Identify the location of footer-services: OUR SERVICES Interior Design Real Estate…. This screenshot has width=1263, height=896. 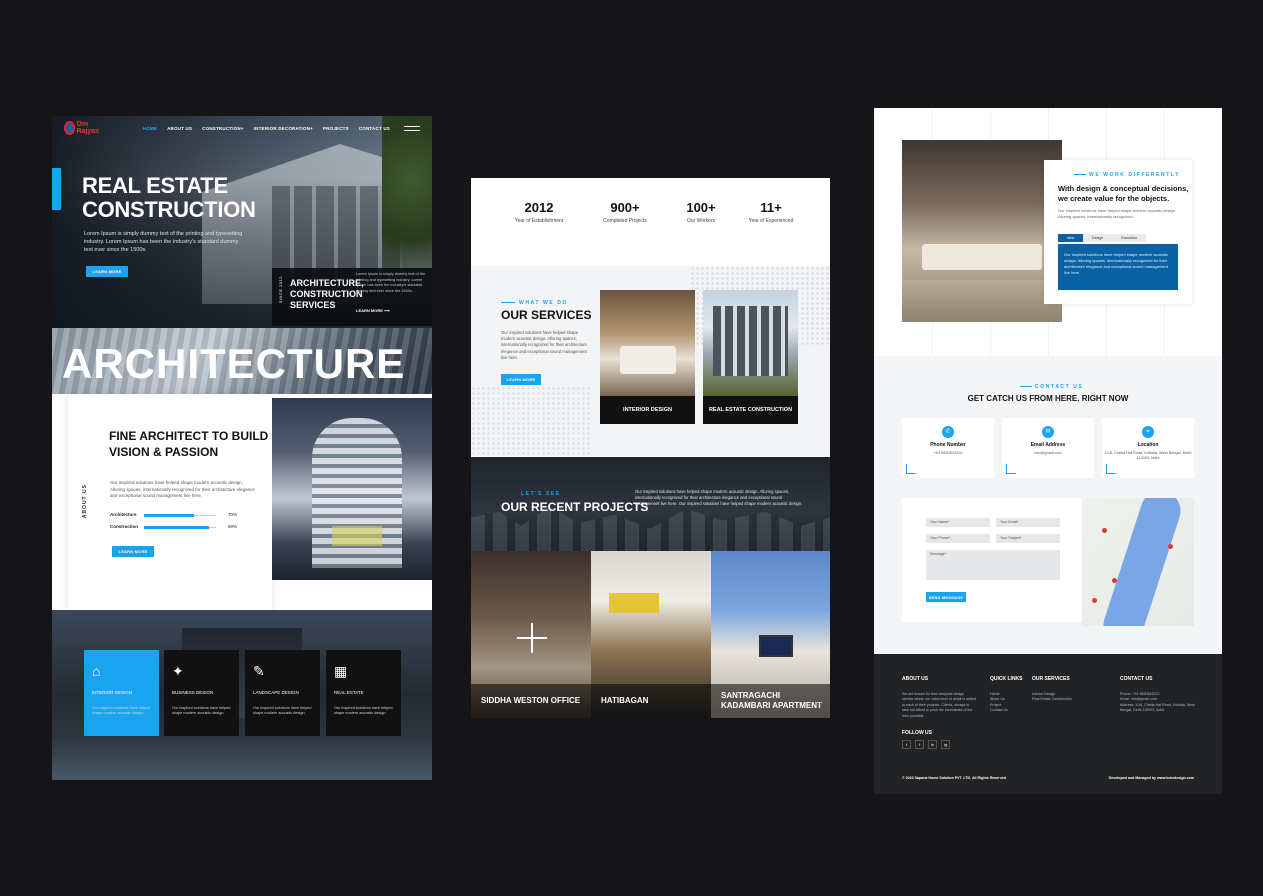
(1052, 689).